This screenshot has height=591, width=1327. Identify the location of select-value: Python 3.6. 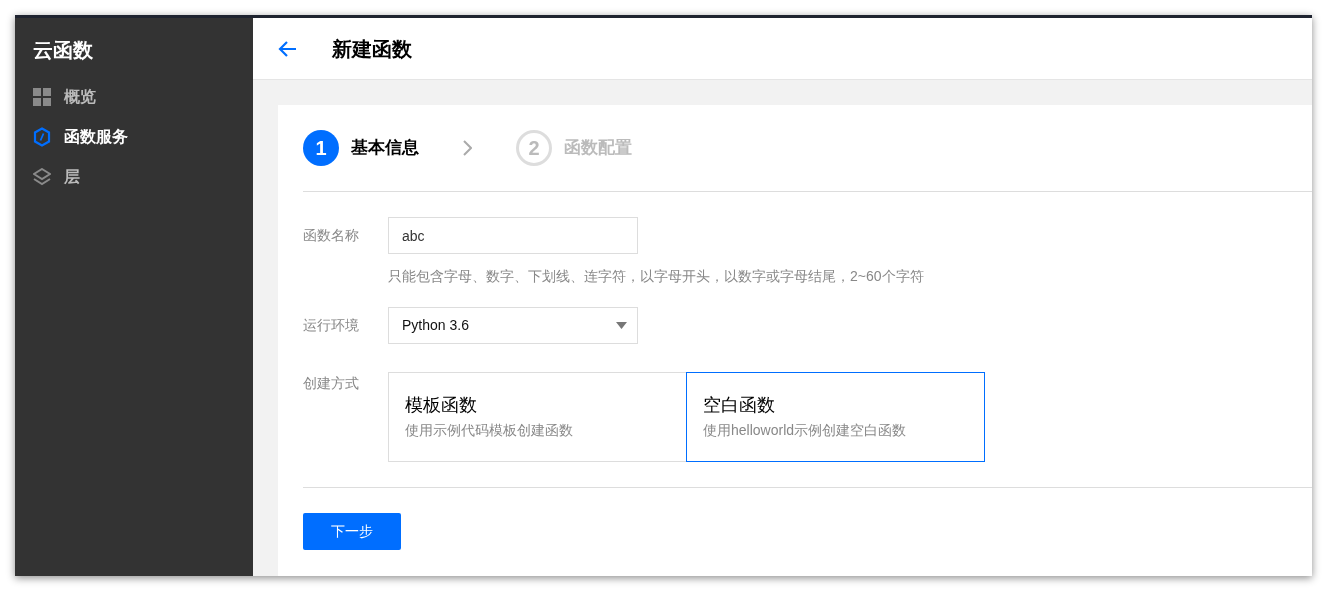
(435, 325).